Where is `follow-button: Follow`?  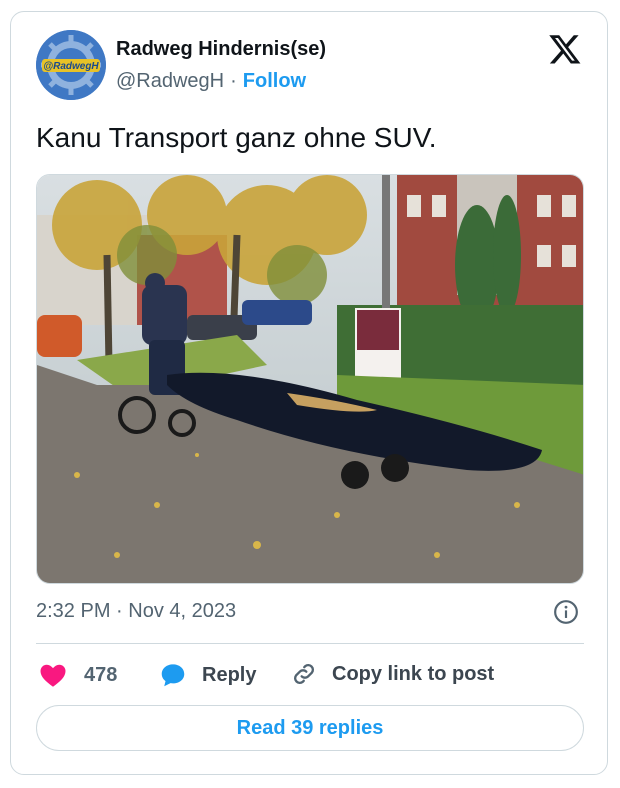
follow-button: Follow is located at coordinates (274, 81).